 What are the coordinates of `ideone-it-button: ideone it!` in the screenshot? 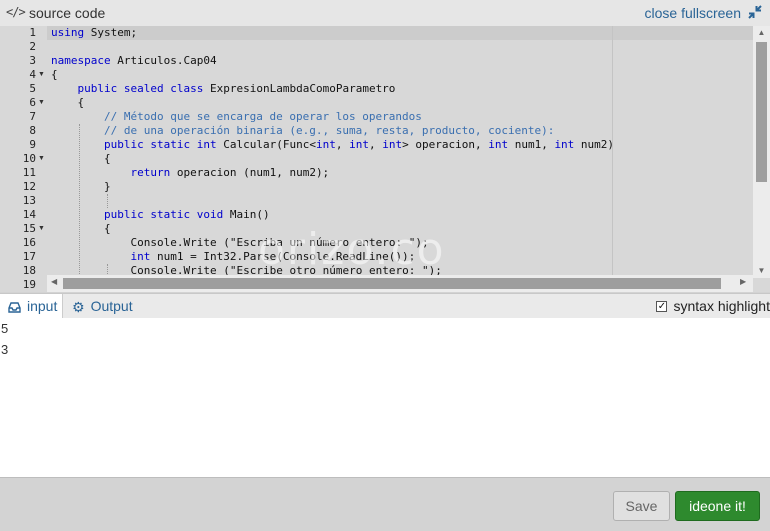 It's located at (717, 506).